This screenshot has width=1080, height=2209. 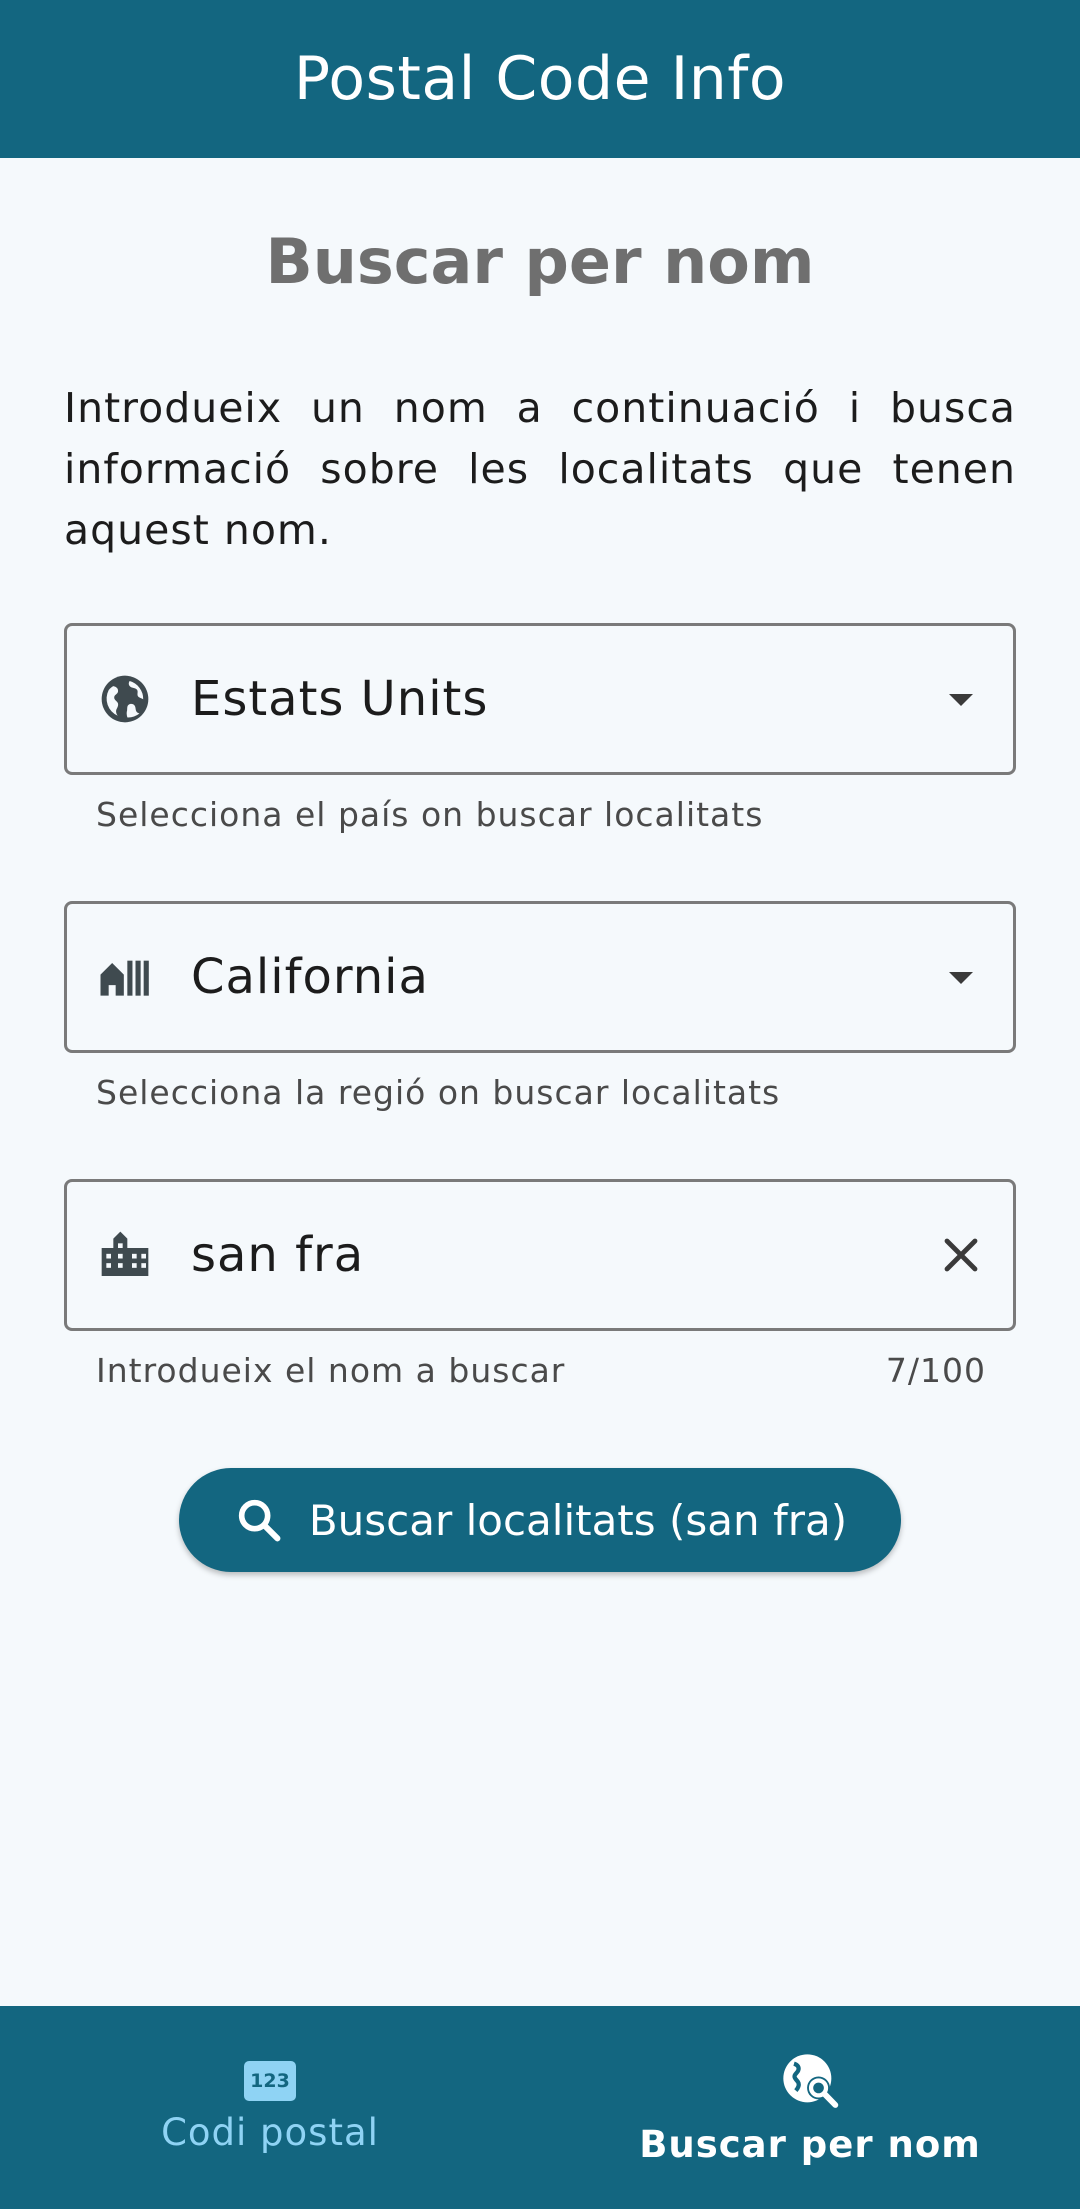 What do you see at coordinates (540, 261) in the screenshot?
I see `page-title: Buscar per nom` at bounding box center [540, 261].